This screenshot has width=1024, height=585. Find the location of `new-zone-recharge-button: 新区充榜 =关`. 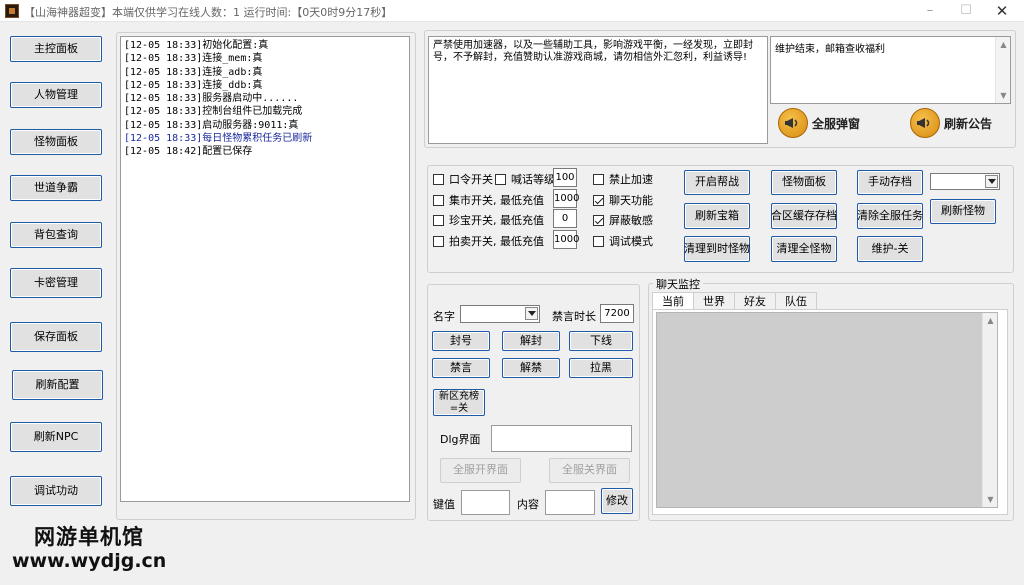

new-zone-recharge-button: 新区充榜 =关 is located at coordinates (459, 402).